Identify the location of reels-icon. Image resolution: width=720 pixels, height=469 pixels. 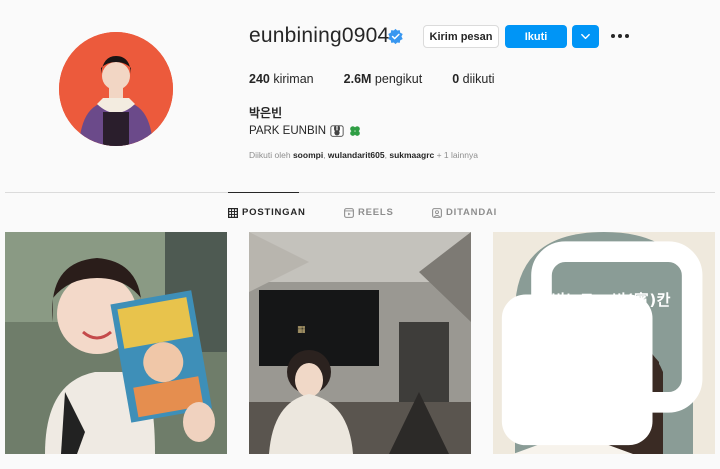
(349, 212).